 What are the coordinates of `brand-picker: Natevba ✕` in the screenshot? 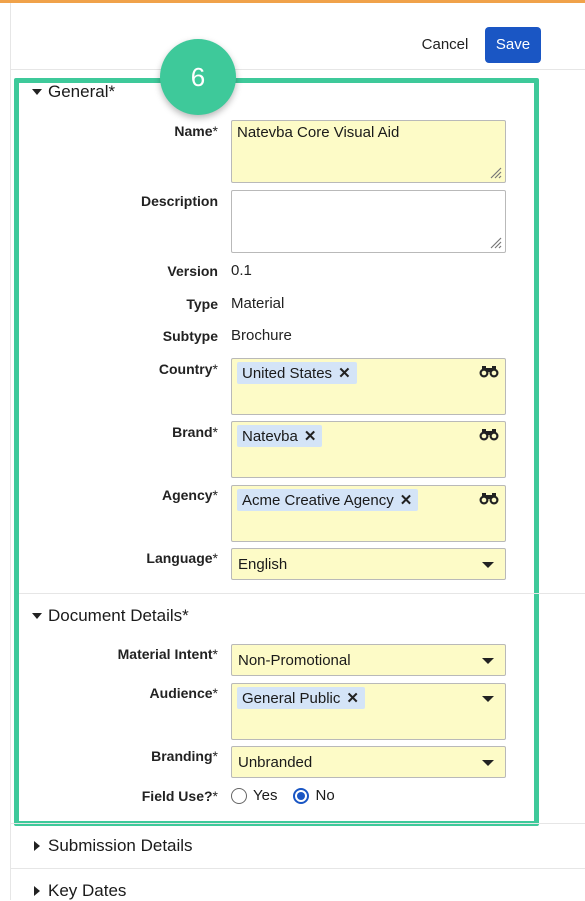 It's located at (368, 449).